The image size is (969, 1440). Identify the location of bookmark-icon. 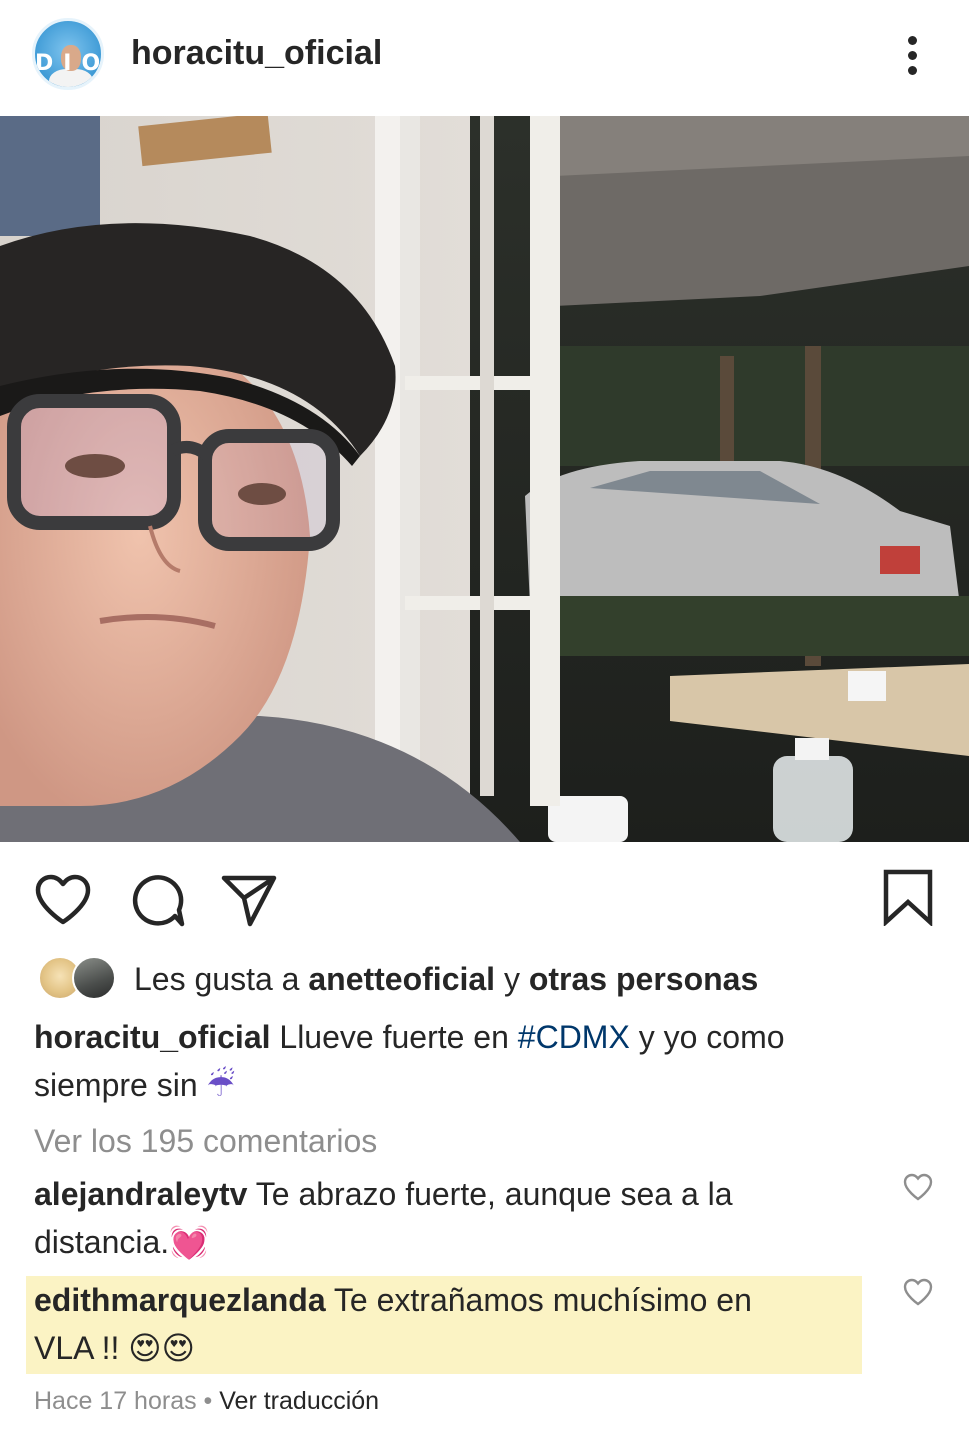
(908, 897).